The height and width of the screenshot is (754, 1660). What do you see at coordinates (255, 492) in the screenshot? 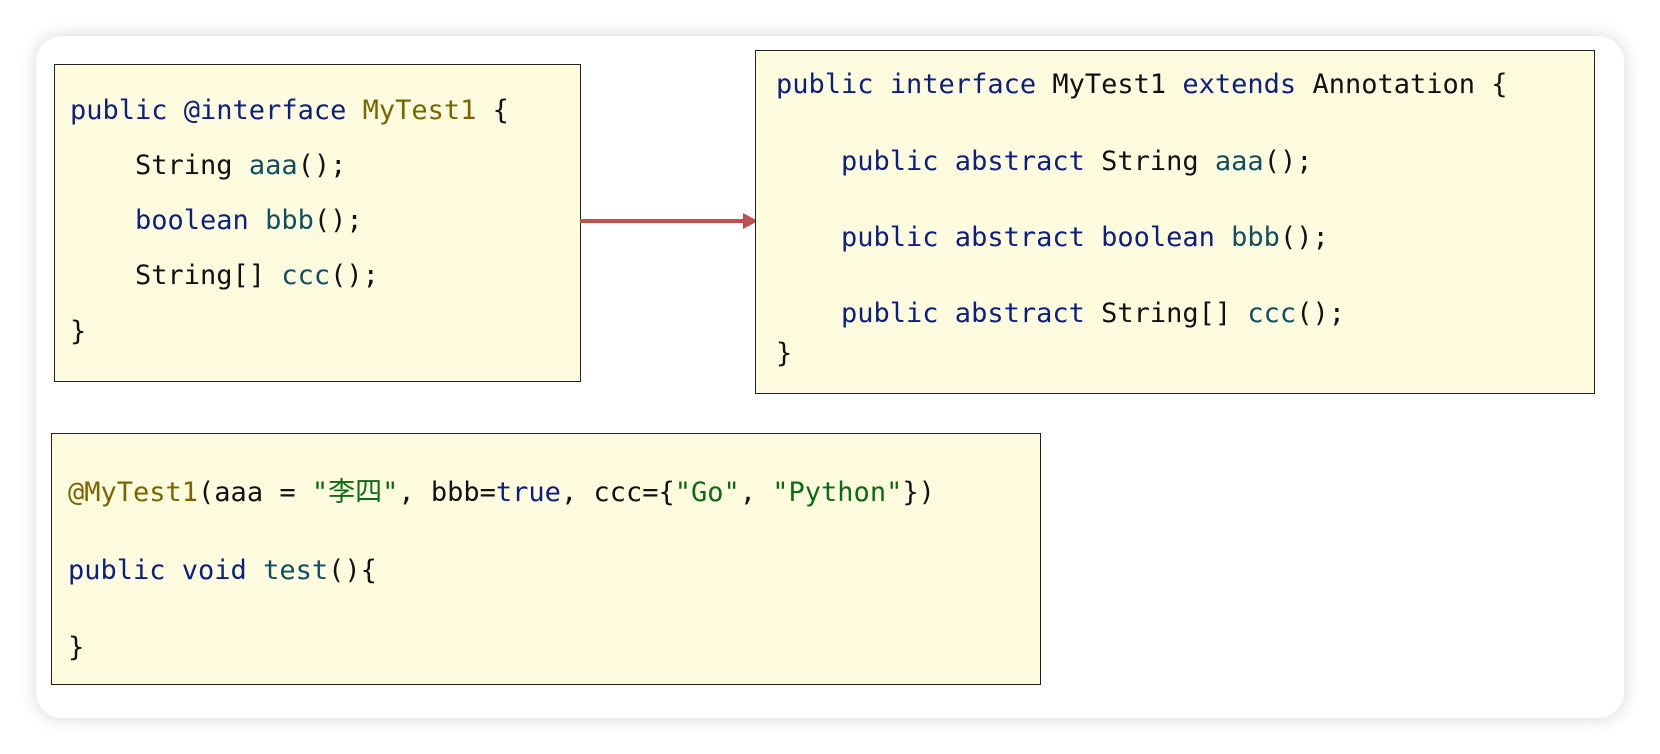
I see `code-token: (aaa =` at bounding box center [255, 492].